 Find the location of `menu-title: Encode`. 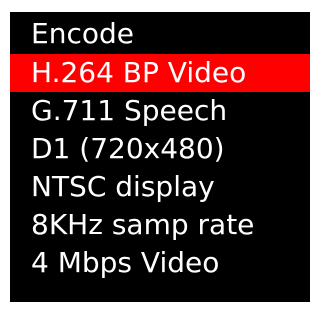

menu-title: Encode is located at coordinates (160, 34).